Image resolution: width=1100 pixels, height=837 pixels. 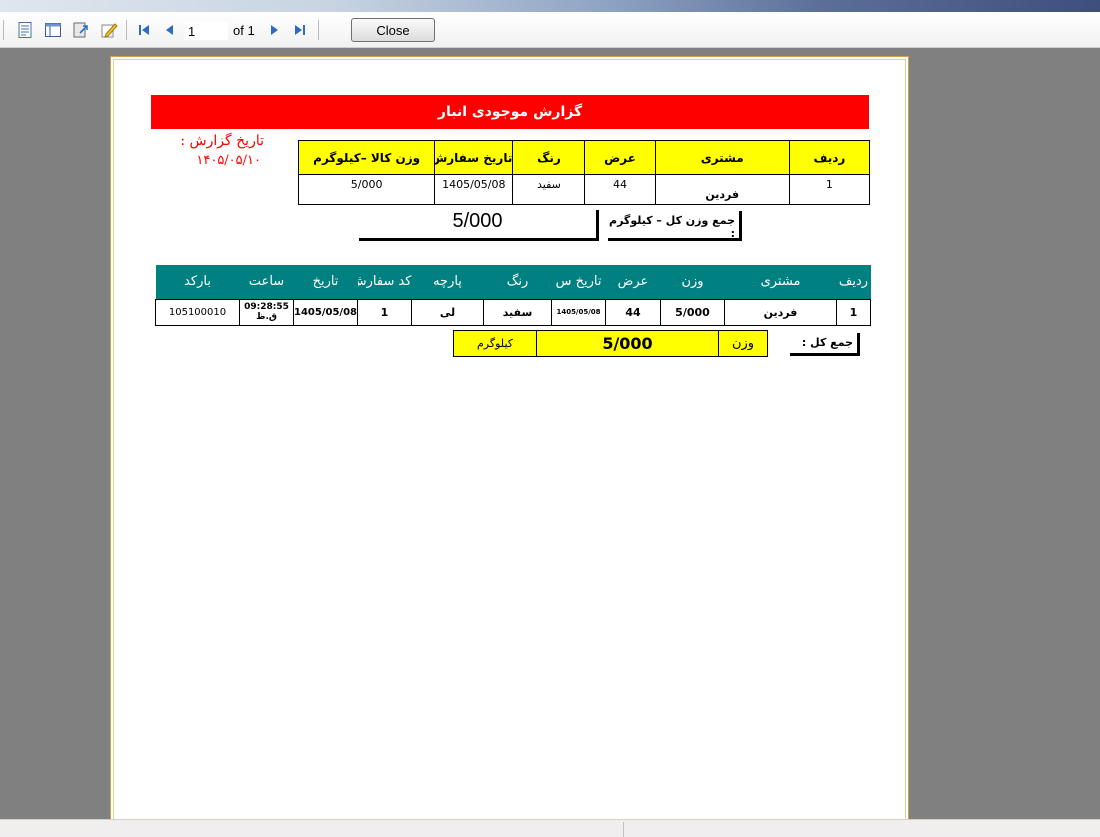 What do you see at coordinates (325, 312) in the screenshot?
I see `cell-date: 1405/05/08` at bounding box center [325, 312].